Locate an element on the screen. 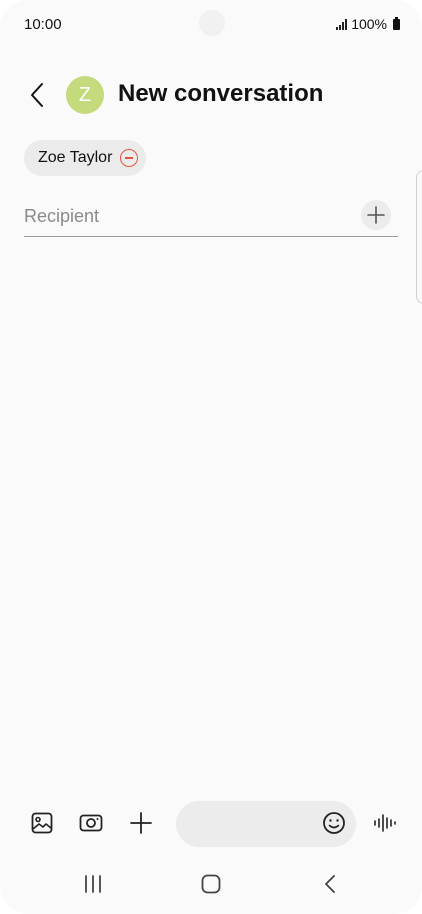 The width and height of the screenshot is (422, 914). battery-icon is located at coordinates (396, 23).